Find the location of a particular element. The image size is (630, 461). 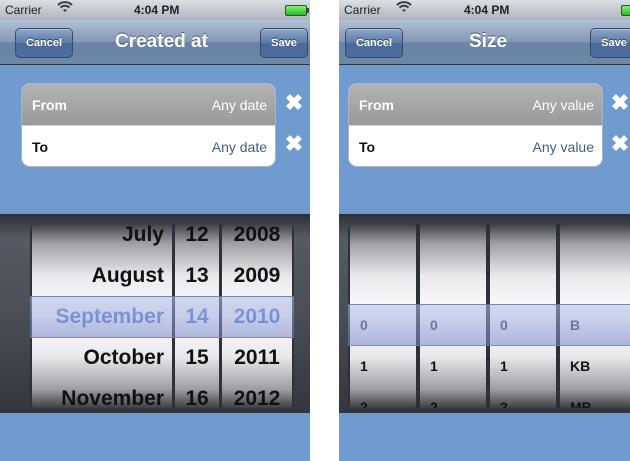

day-wheel: 12 13 14 15 16 is located at coordinates (197, 316).